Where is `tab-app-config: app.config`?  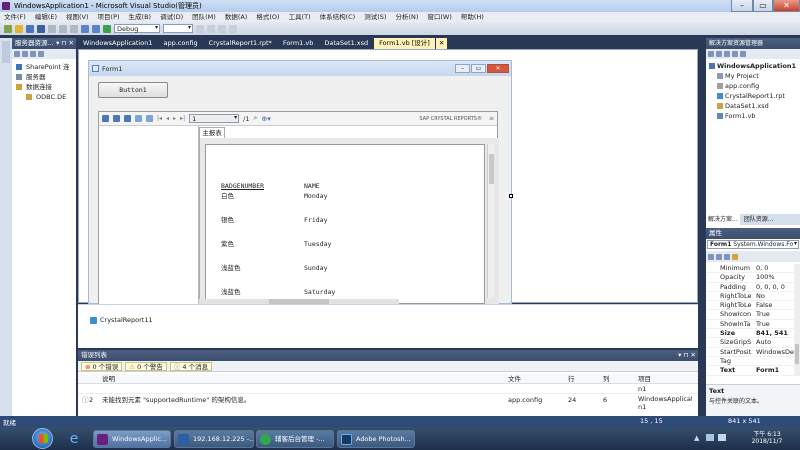
tab-app-config: app.config is located at coordinates (180, 43).